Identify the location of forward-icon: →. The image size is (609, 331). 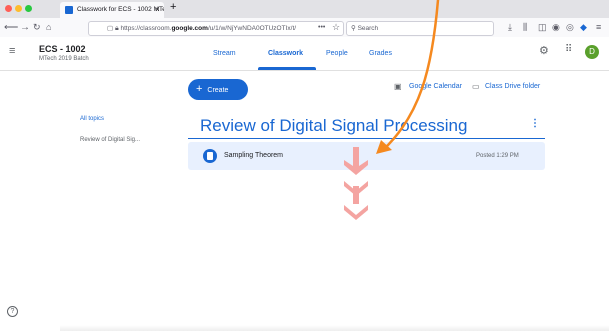
(25, 27).